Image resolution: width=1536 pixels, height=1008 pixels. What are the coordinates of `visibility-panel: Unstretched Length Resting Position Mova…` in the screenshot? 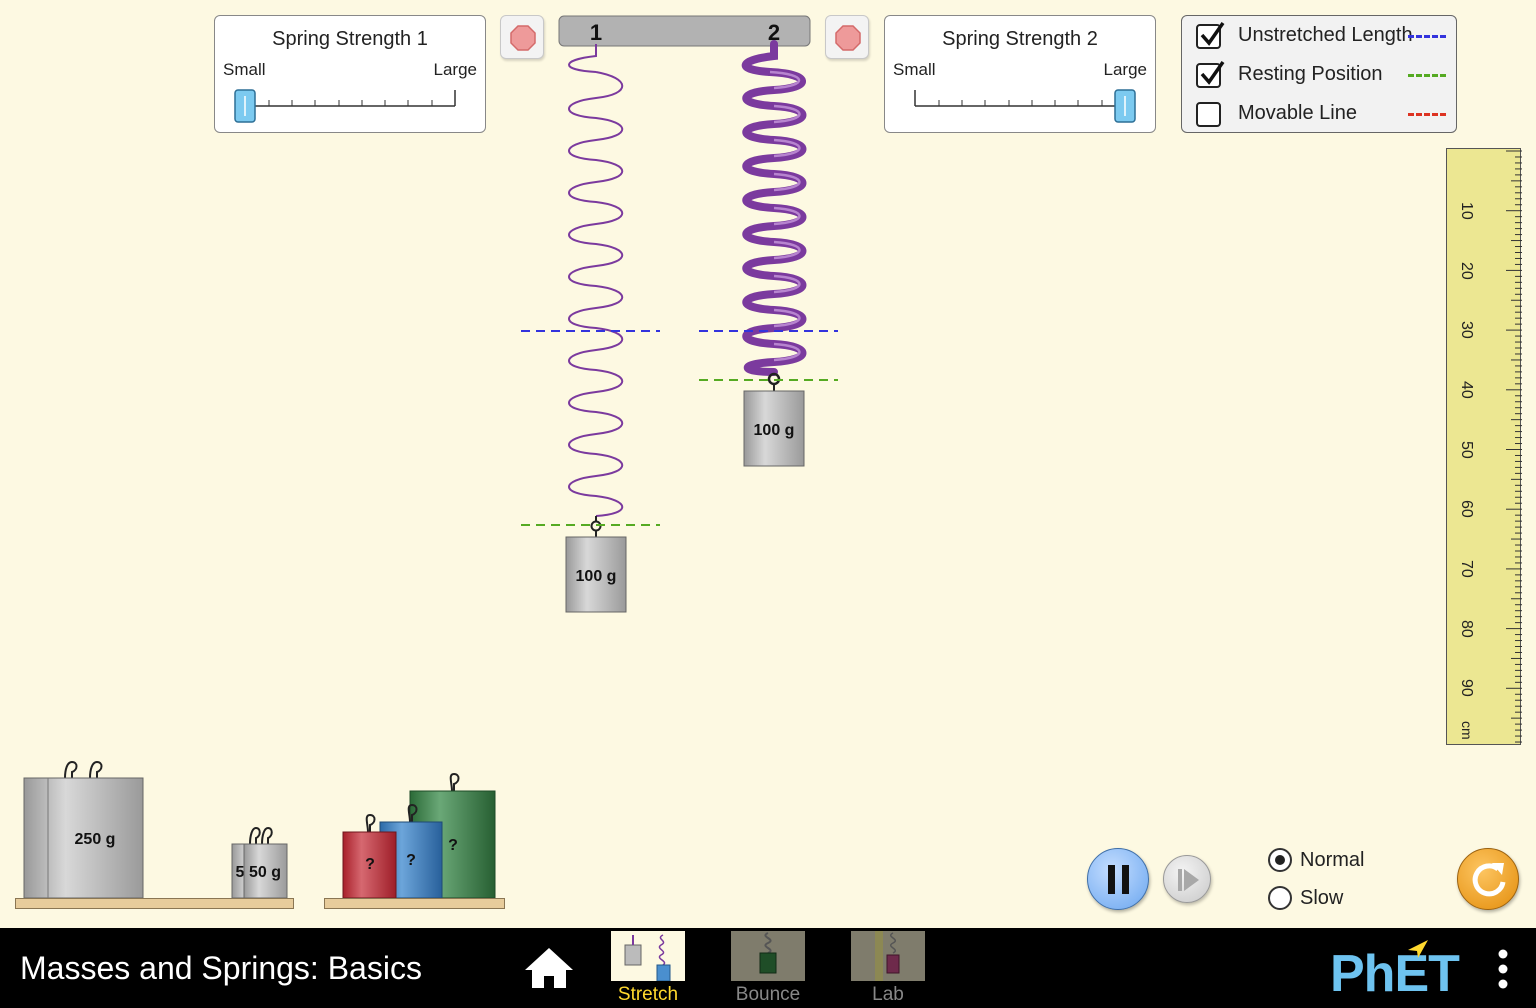 It's located at (1319, 74).